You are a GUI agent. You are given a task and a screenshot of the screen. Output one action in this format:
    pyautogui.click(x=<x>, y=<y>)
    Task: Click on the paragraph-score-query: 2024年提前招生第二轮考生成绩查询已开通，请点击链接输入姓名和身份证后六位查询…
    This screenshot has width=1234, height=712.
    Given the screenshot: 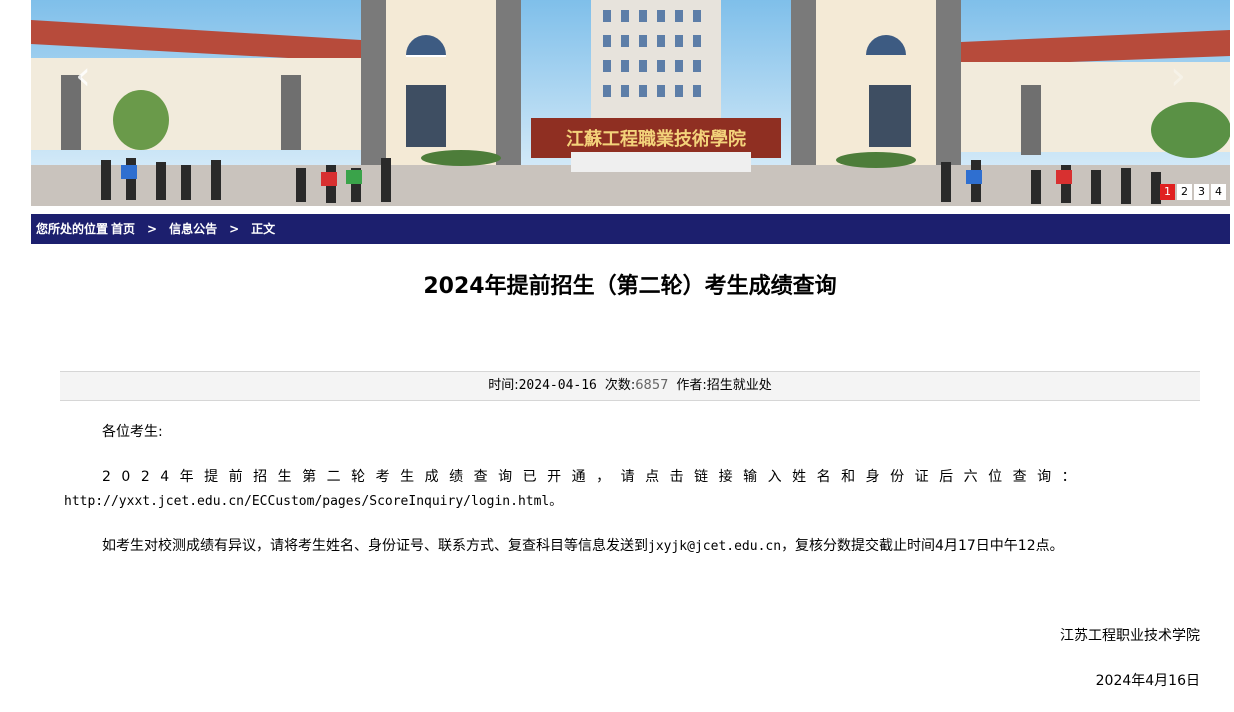 What is the action you would take?
    pyautogui.click(x=594, y=477)
    